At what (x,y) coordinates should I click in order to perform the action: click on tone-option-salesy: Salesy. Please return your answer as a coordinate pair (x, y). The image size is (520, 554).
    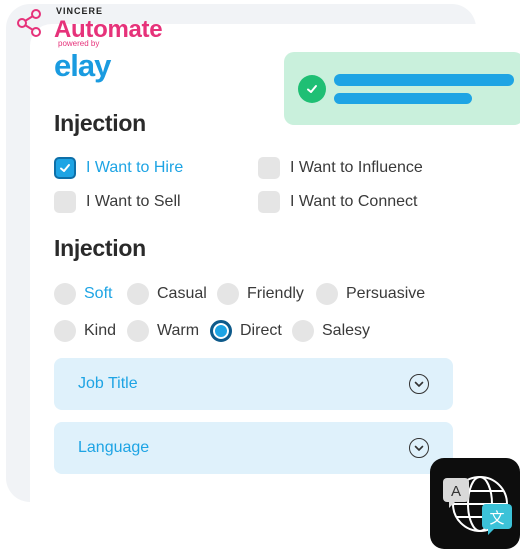
    Looking at the image, I should click on (331, 331).